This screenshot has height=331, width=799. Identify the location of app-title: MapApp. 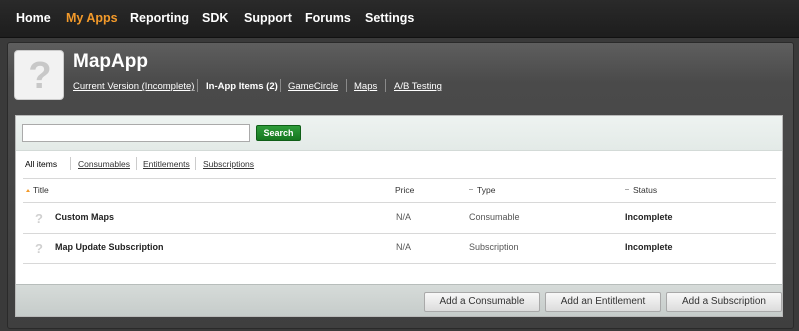
(110, 61).